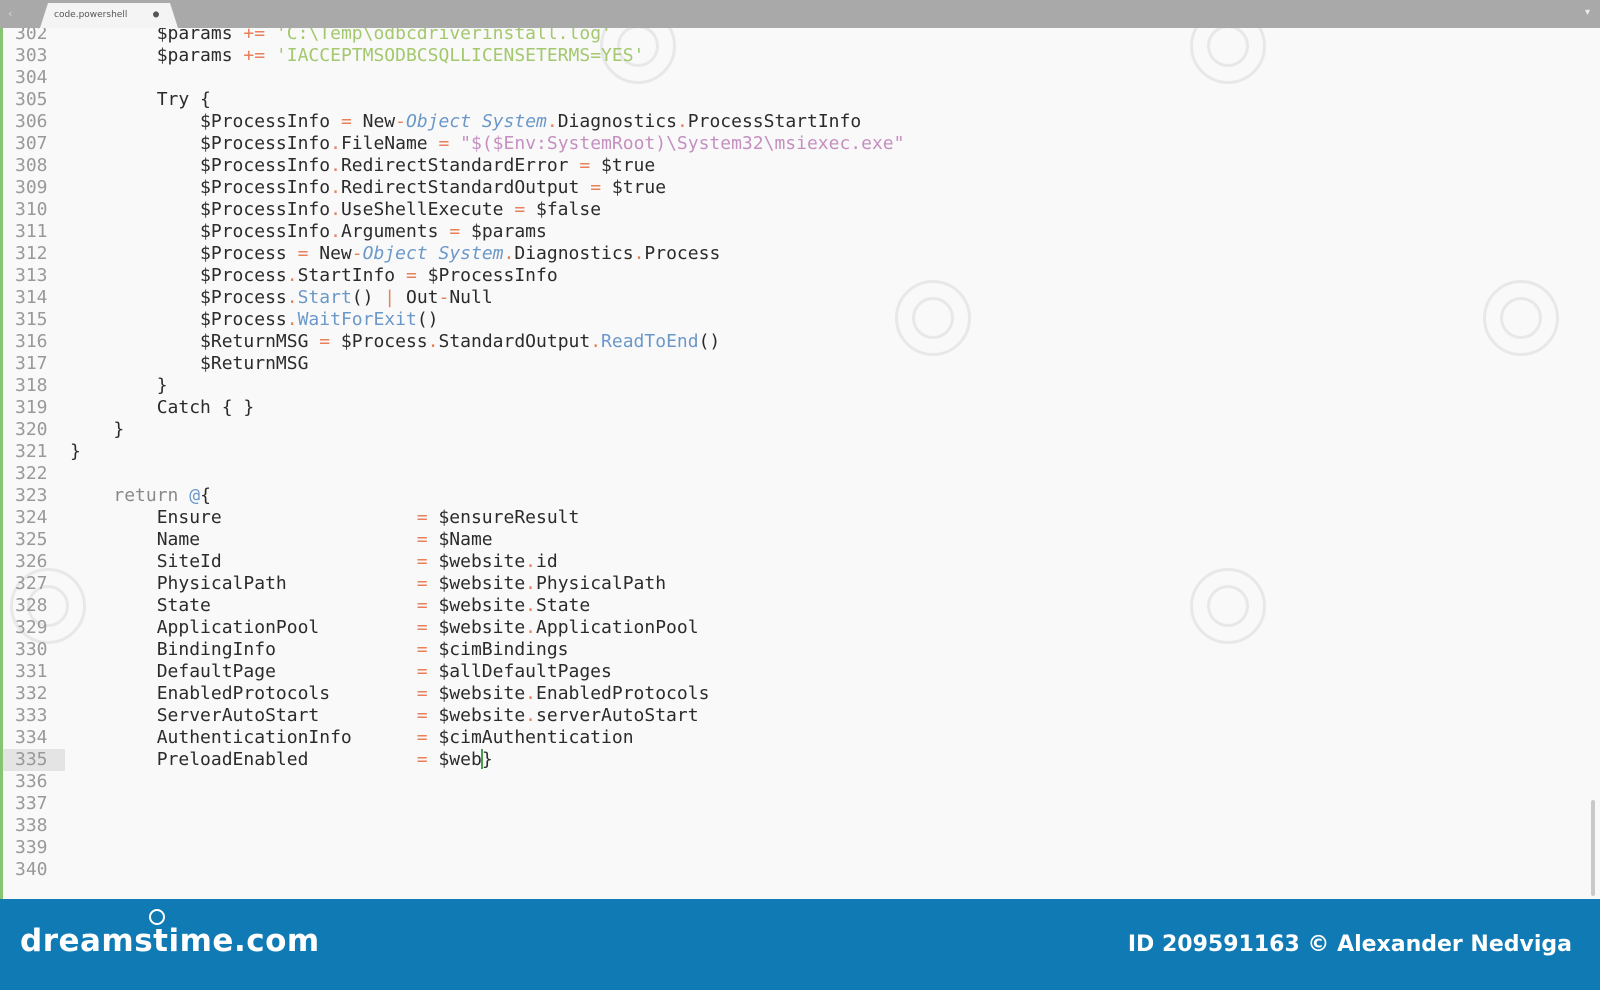  What do you see at coordinates (792, 320) in the screenshot?
I see `code-line: 315 $Process.WaitForExit()` at bounding box center [792, 320].